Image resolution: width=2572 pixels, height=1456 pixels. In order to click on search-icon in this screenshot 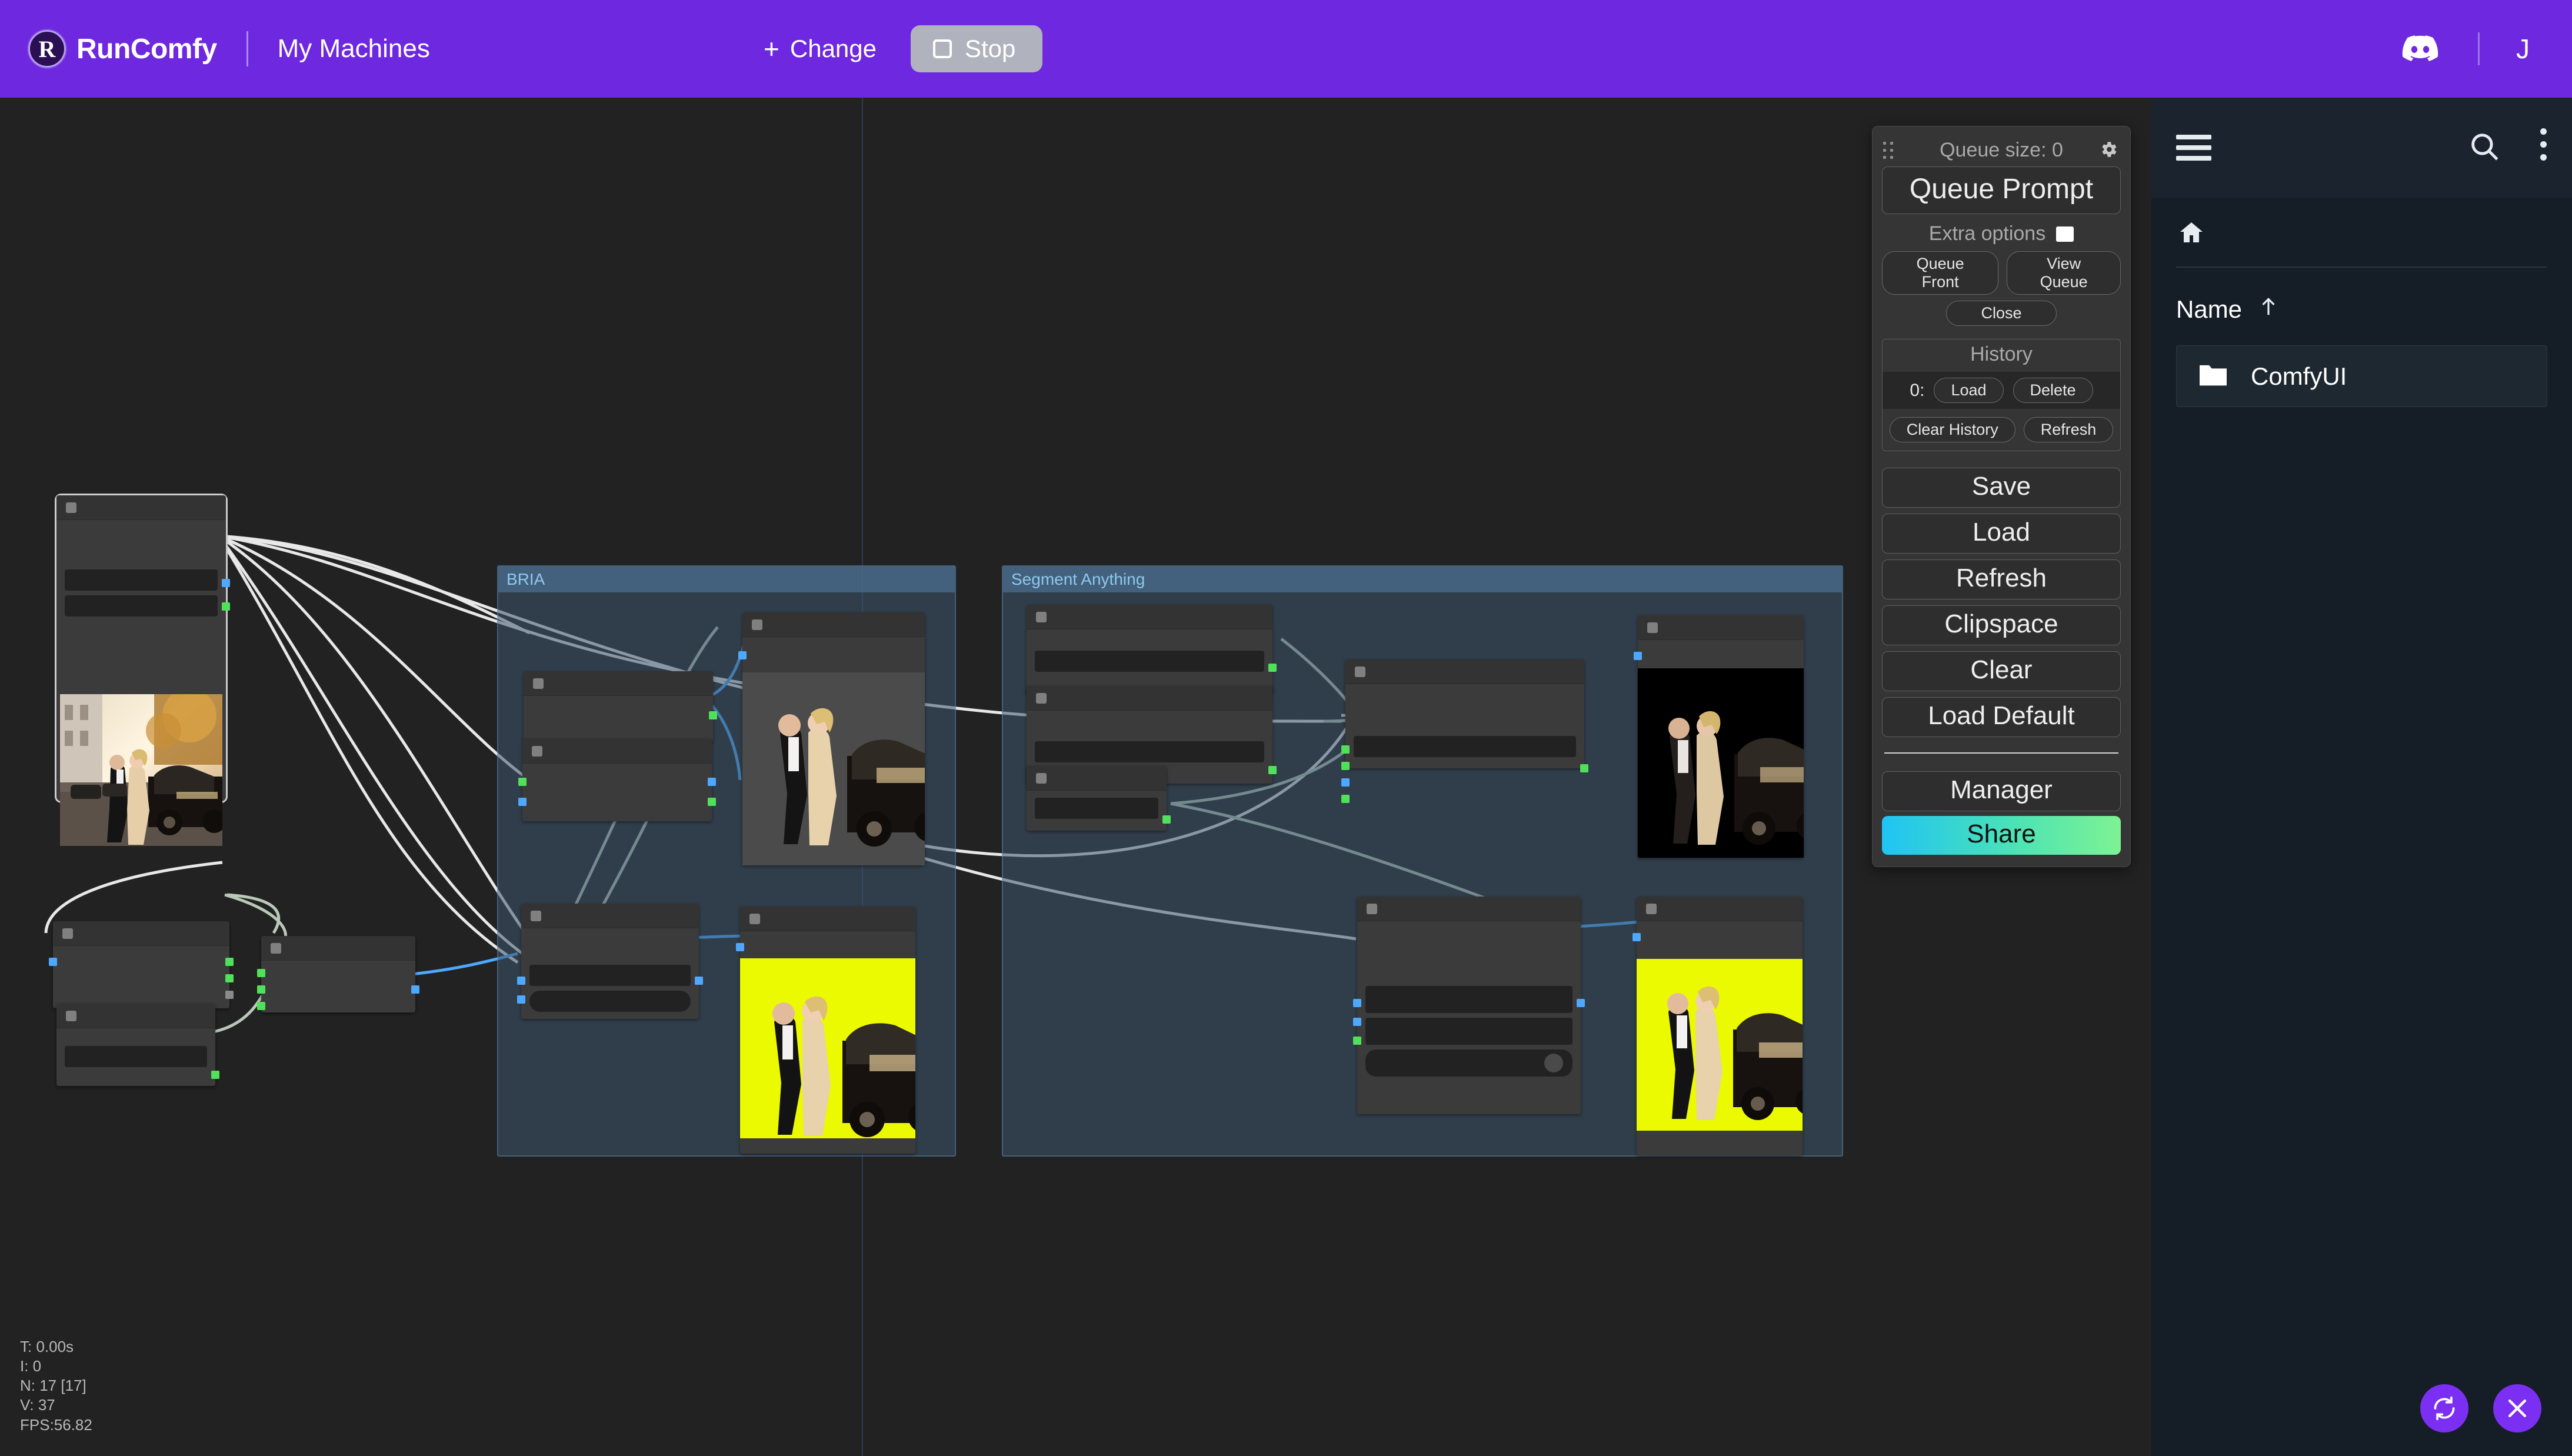, I will do `click(2484, 147)`.